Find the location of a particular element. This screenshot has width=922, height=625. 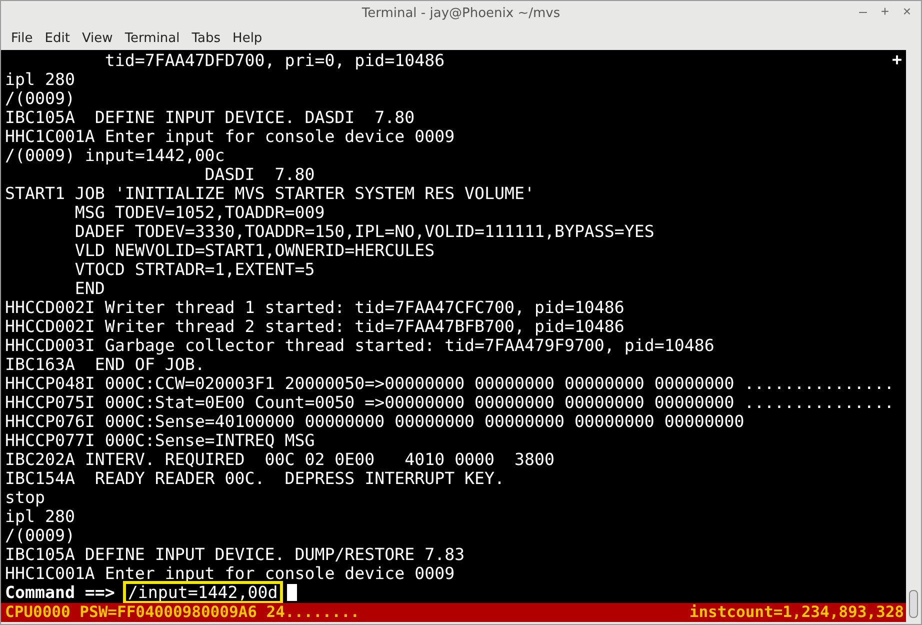

text-cursor is located at coordinates (291, 592).